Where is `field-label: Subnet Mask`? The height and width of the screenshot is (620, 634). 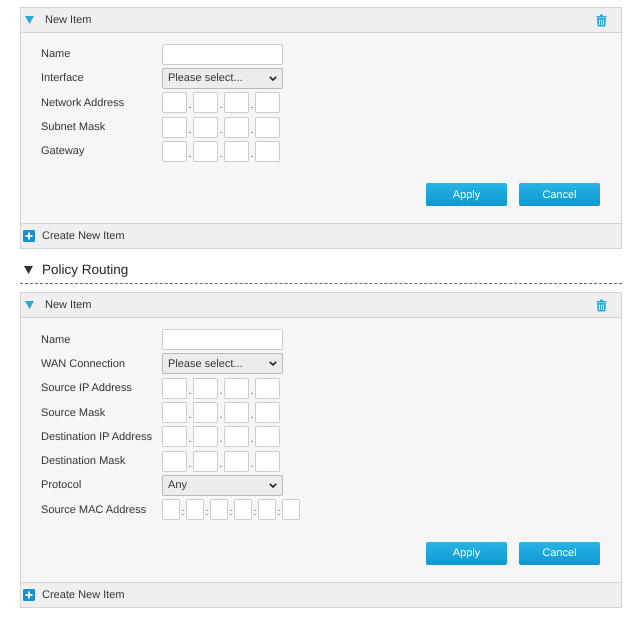 field-label: Subnet Mask is located at coordinates (73, 127).